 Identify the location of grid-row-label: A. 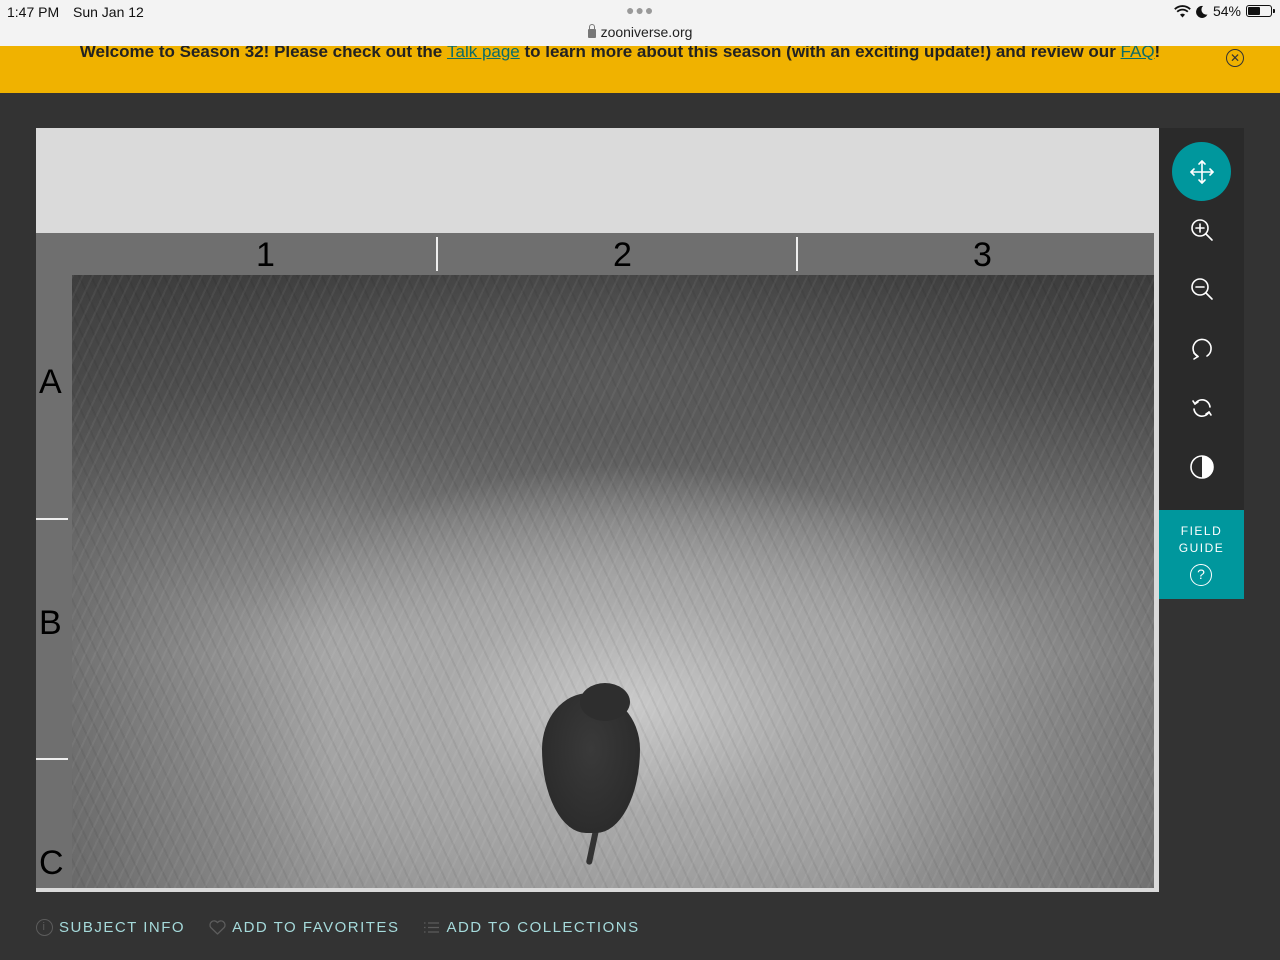
(50, 382).